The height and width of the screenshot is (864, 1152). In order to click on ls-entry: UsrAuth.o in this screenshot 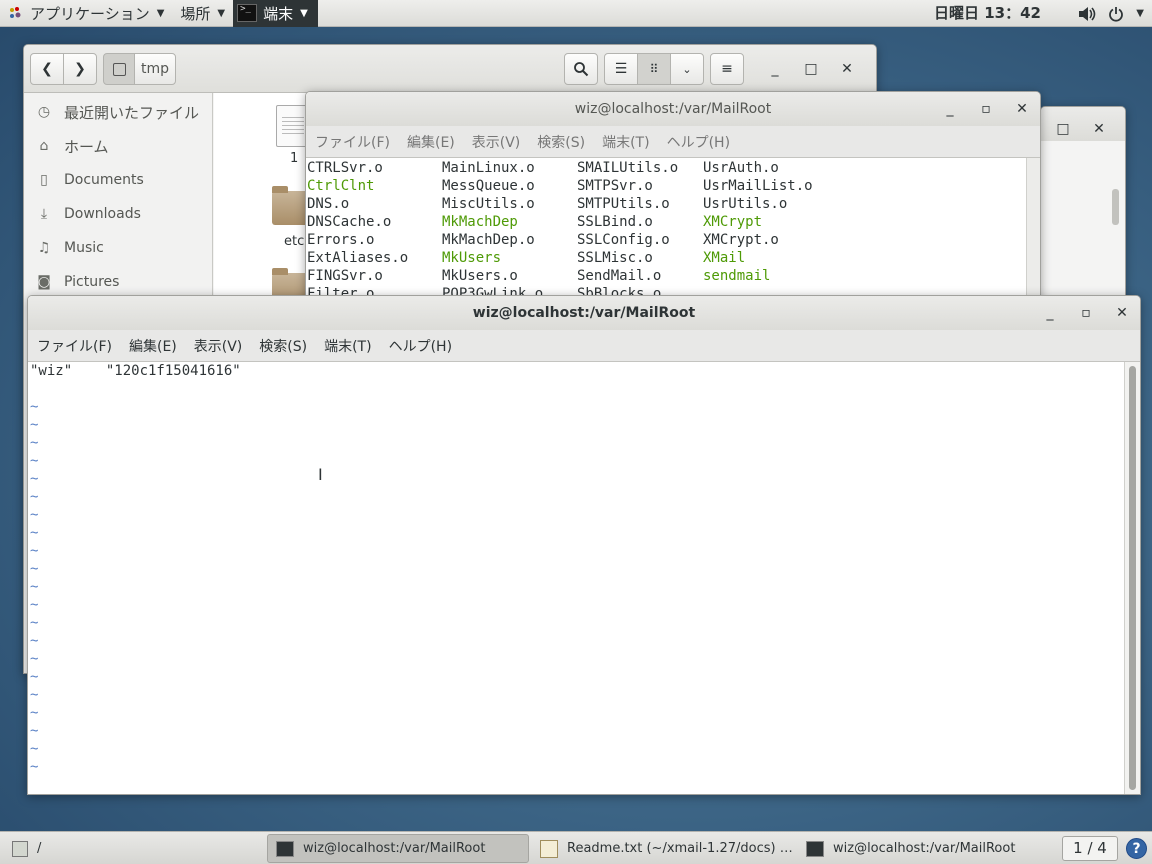, I will do `click(741, 168)`.